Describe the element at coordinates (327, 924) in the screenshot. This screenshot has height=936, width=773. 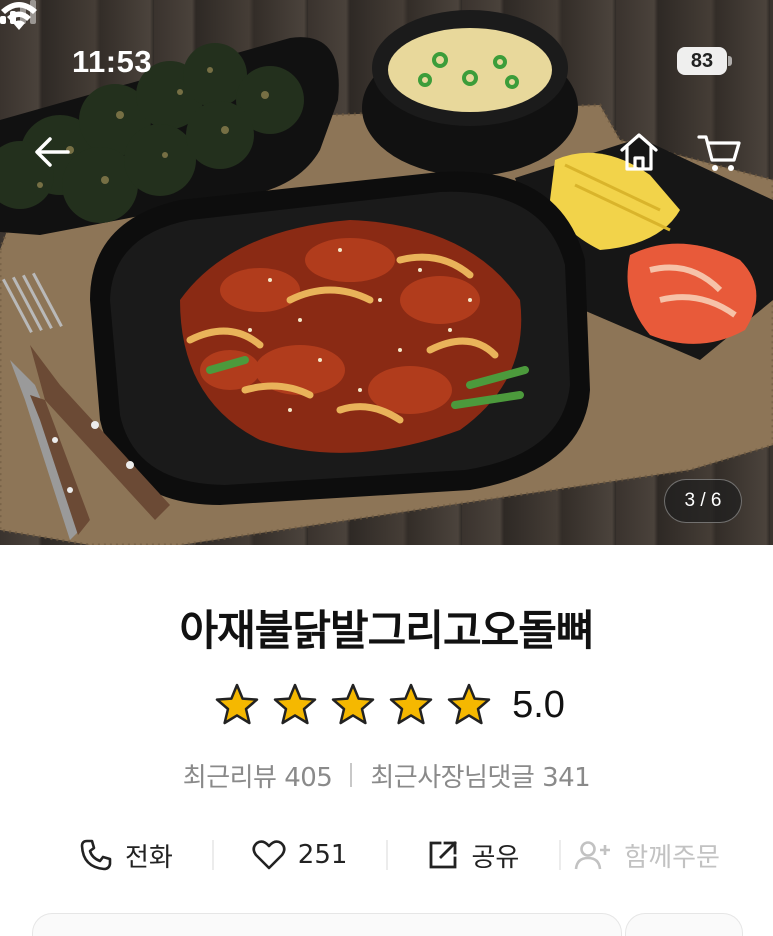
I see `info-card` at that location.